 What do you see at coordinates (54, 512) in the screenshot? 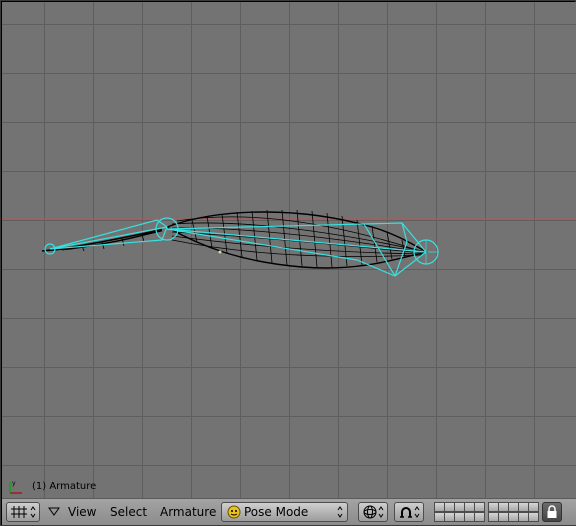
I see `collapse-menus-triangle-icon` at bounding box center [54, 512].